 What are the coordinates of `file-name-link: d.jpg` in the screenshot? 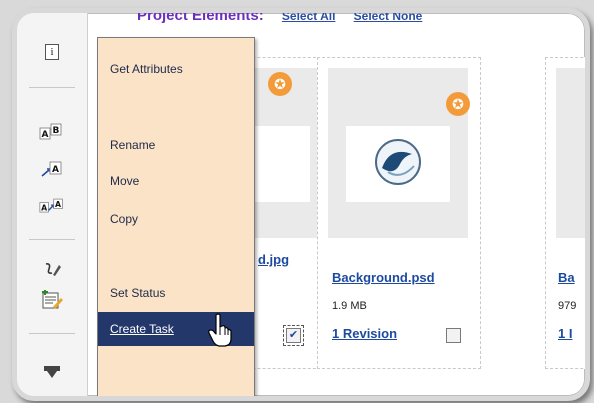 It's located at (273, 259).